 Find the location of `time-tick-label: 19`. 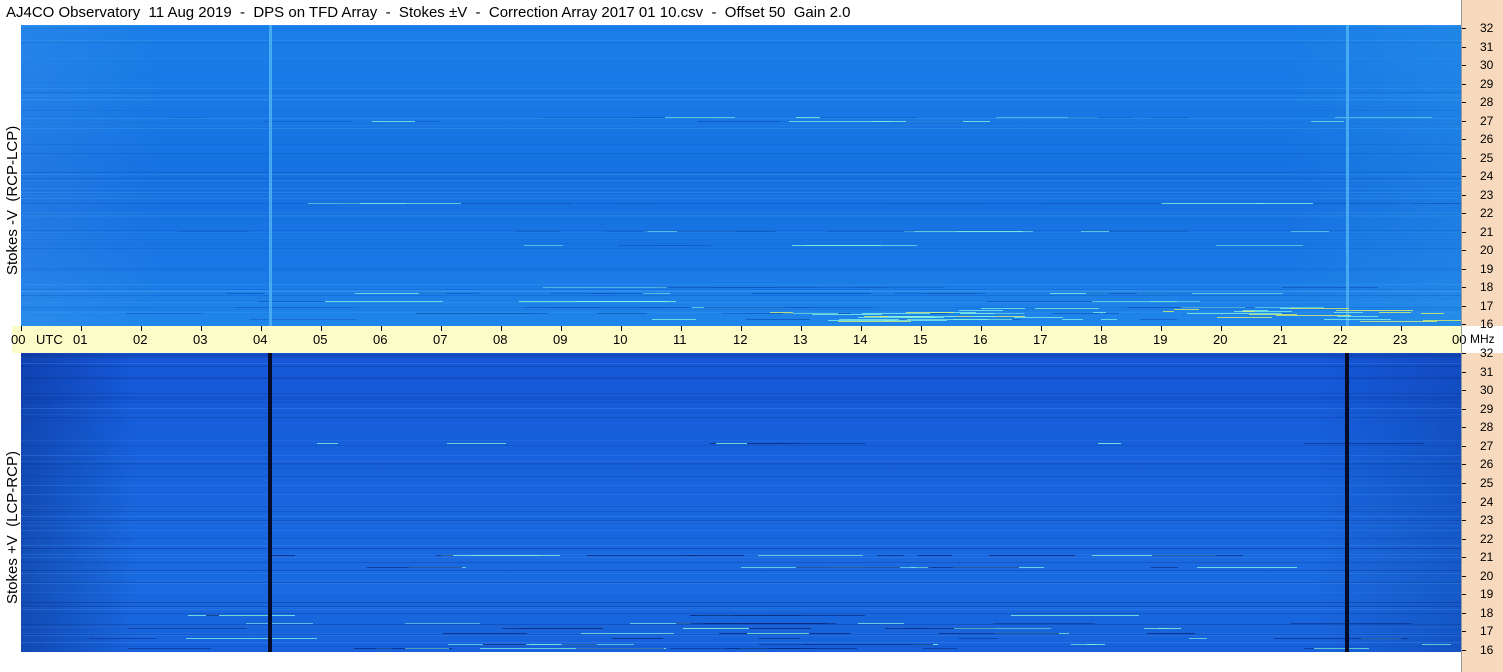

time-tick-label: 19 is located at coordinates (1160, 339).